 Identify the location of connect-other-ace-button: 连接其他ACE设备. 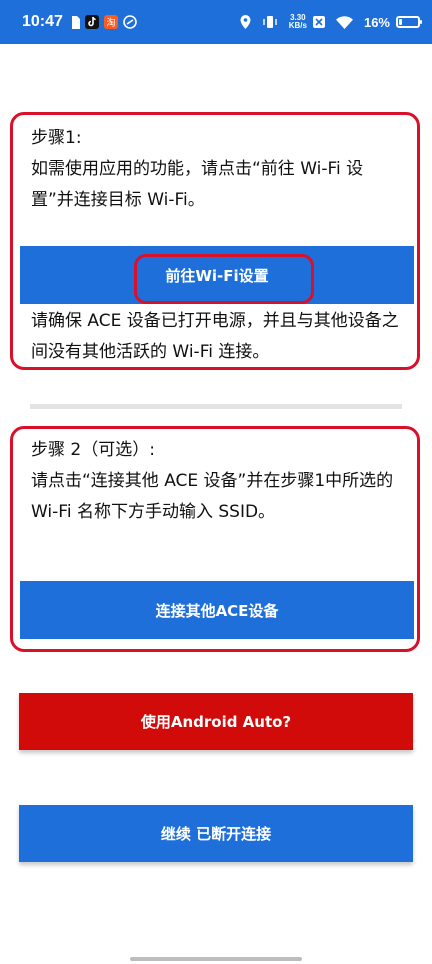
(217, 610).